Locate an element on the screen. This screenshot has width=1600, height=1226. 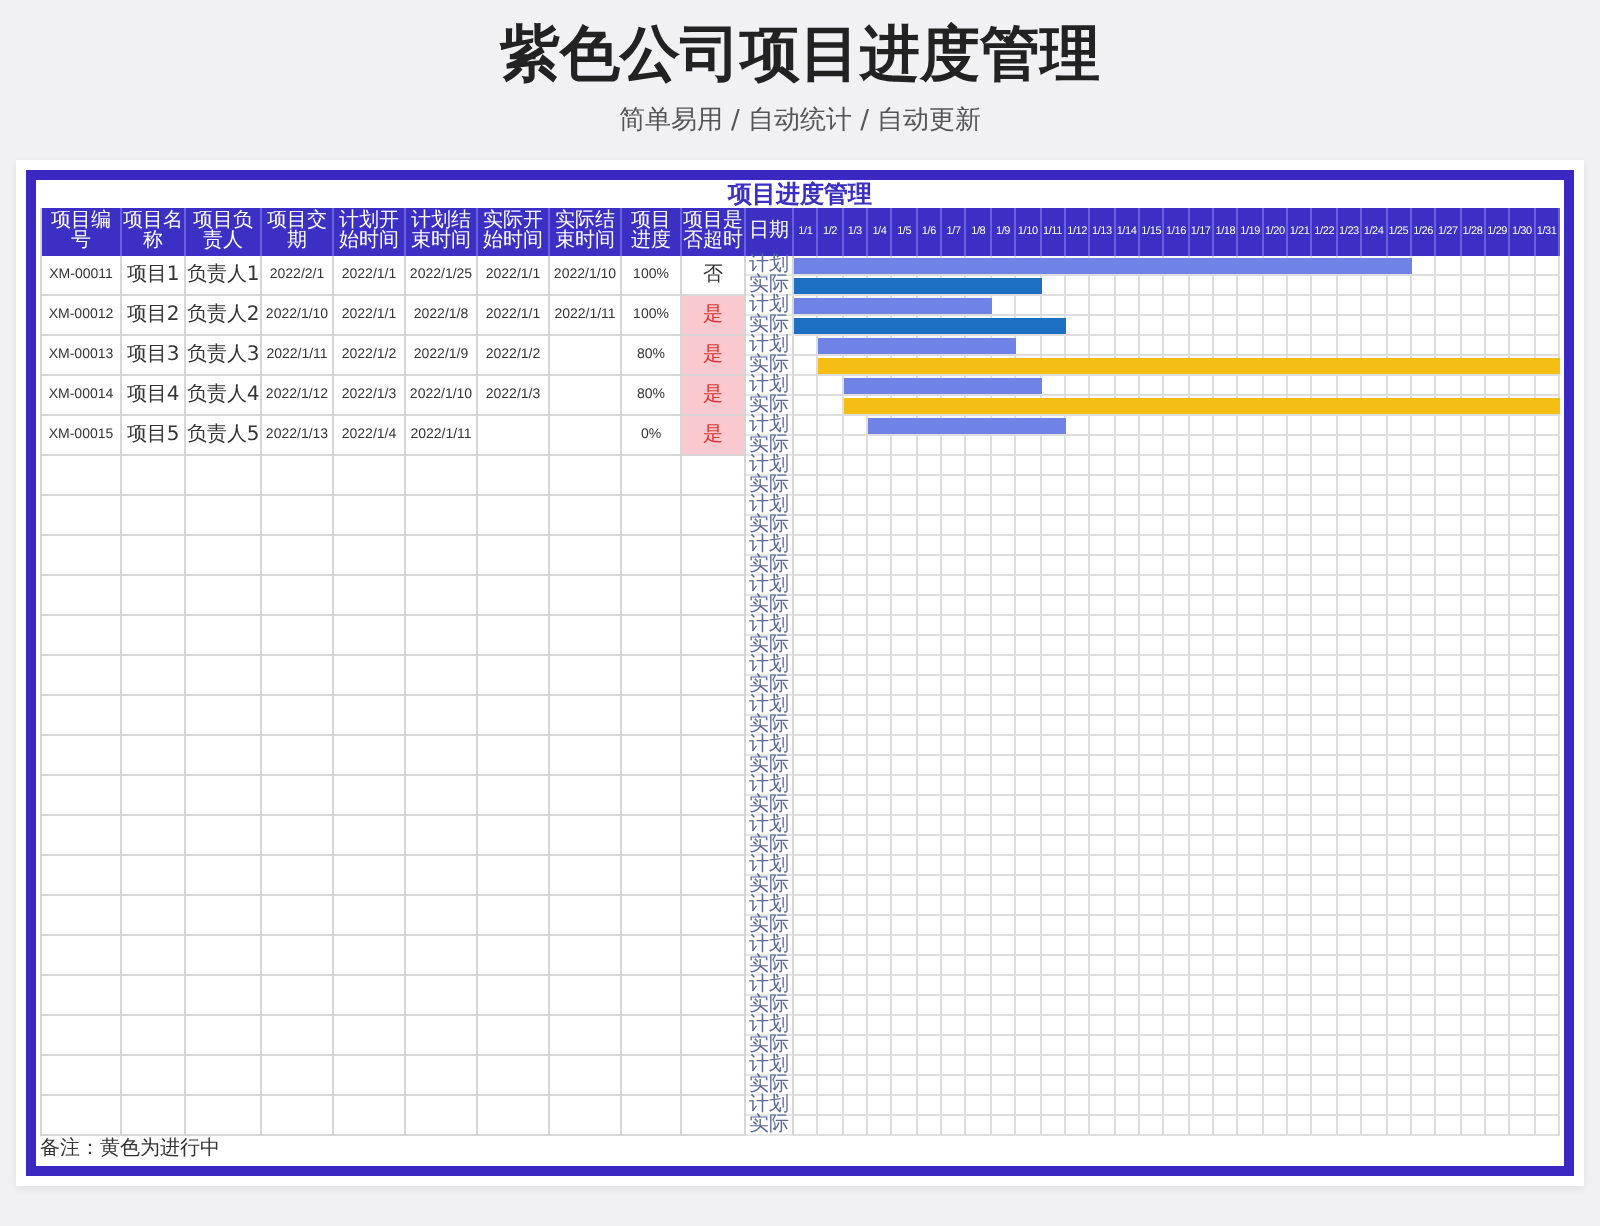
table-header-cell: 项目编号 is located at coordinates (82, 232).